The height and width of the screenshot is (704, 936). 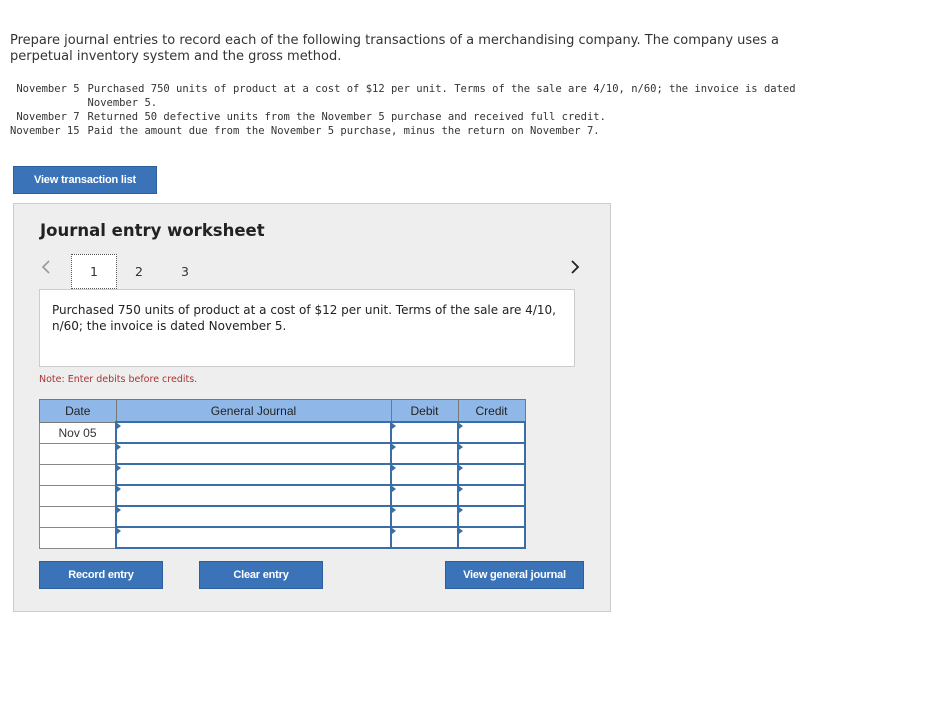 I want to click on transaction-date: November 5, so click(x=48, y=89).